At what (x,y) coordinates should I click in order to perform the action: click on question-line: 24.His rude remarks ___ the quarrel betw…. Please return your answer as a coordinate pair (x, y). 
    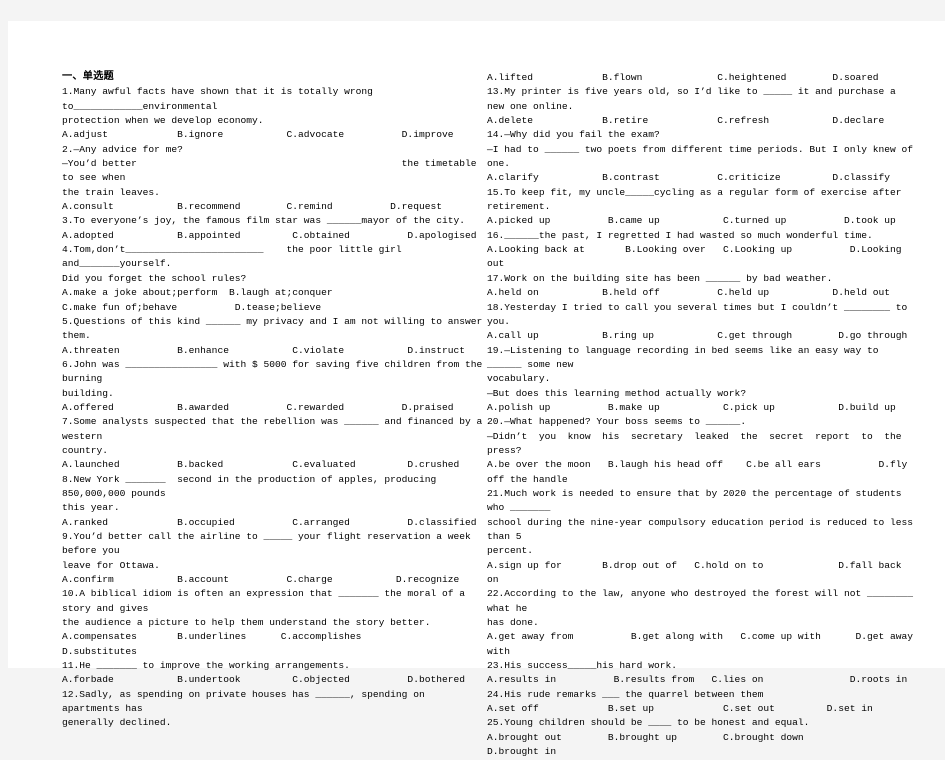
    Looking at the image, I should click on (625, 694).